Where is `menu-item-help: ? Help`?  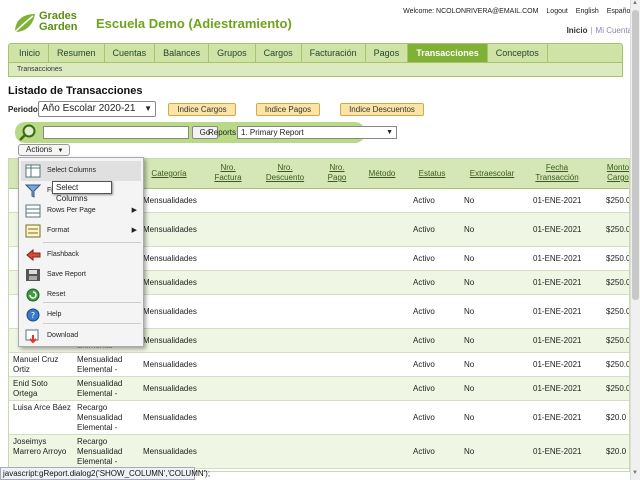 menu-item-help: ? Help is located at coordinates (81, 315).